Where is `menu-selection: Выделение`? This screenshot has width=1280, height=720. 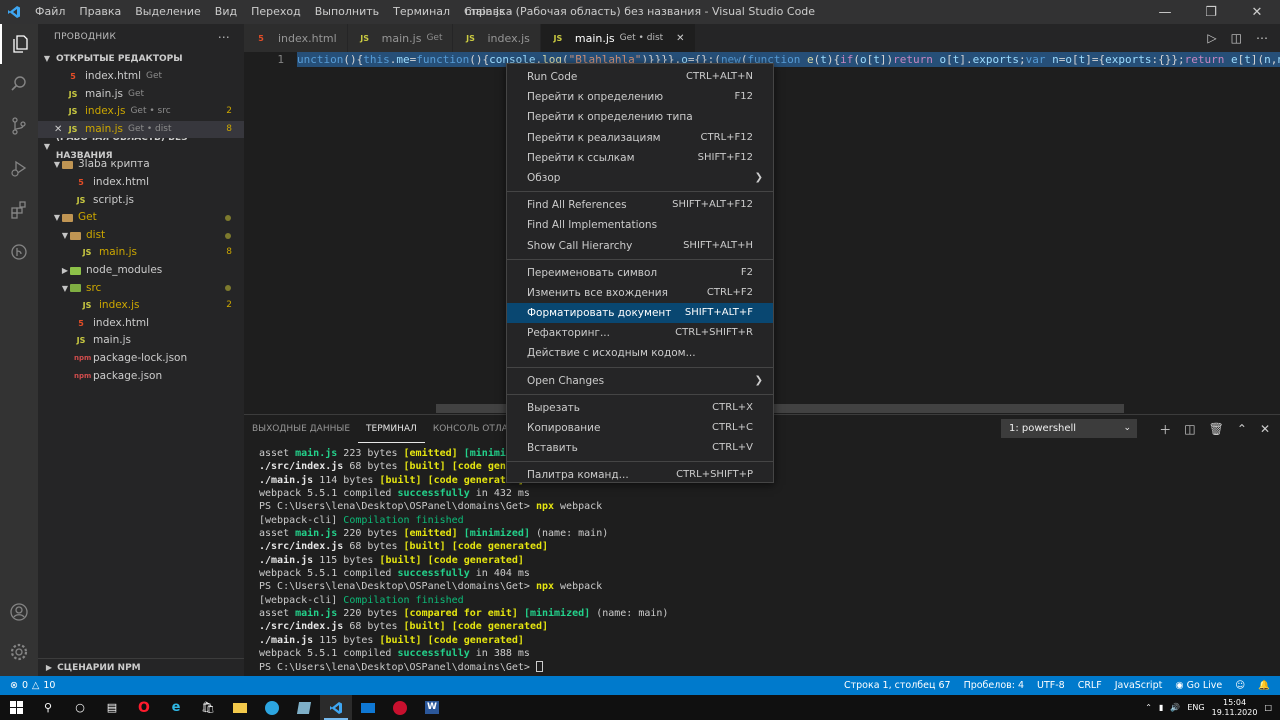 menu-selection: Выделение is located at coordinates (168, 12).